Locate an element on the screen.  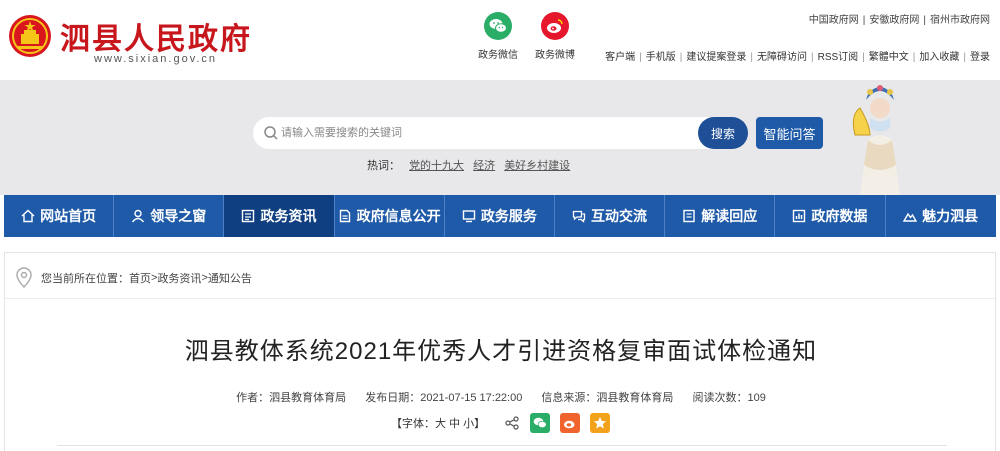
nav-item-news: 政务资讯 is located at coordinates (279, 216).